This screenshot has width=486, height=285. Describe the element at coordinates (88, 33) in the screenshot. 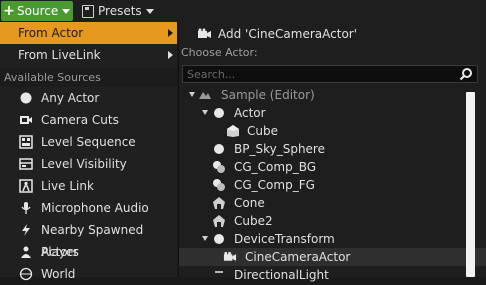

I see `menu-item-from-actor: From Actor` at that location.